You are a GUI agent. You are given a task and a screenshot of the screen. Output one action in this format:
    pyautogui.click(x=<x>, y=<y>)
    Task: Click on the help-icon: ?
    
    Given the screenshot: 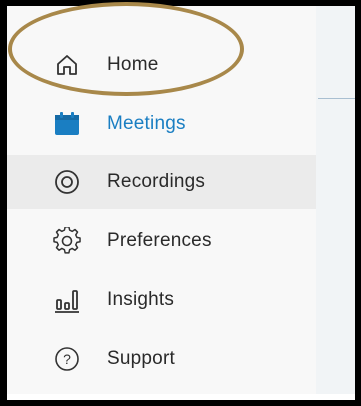 What is the action you would take?
    pyautogui.click(x=67, y=359)
    